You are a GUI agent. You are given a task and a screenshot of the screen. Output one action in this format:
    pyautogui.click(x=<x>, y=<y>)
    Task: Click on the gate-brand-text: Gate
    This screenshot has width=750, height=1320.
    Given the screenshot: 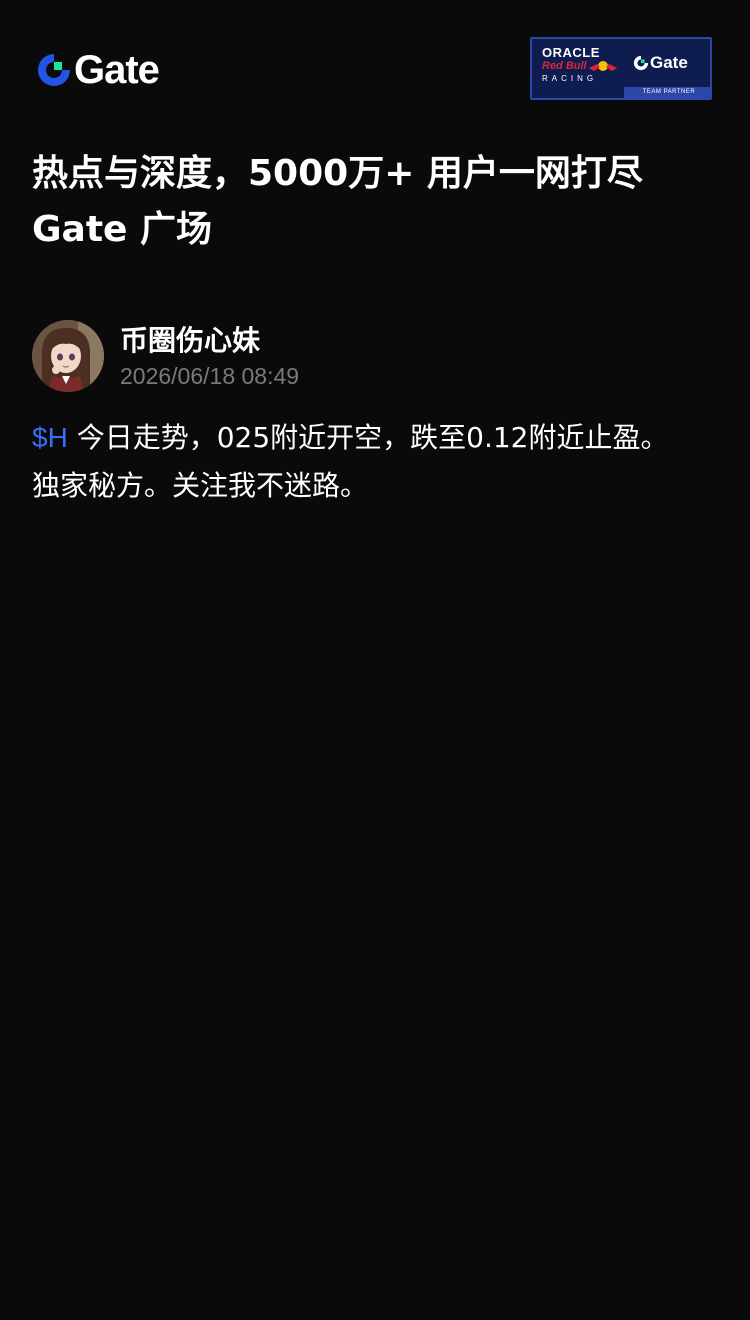 What is the action you would take?
    pyautogui.click(x=117, y=70)
    